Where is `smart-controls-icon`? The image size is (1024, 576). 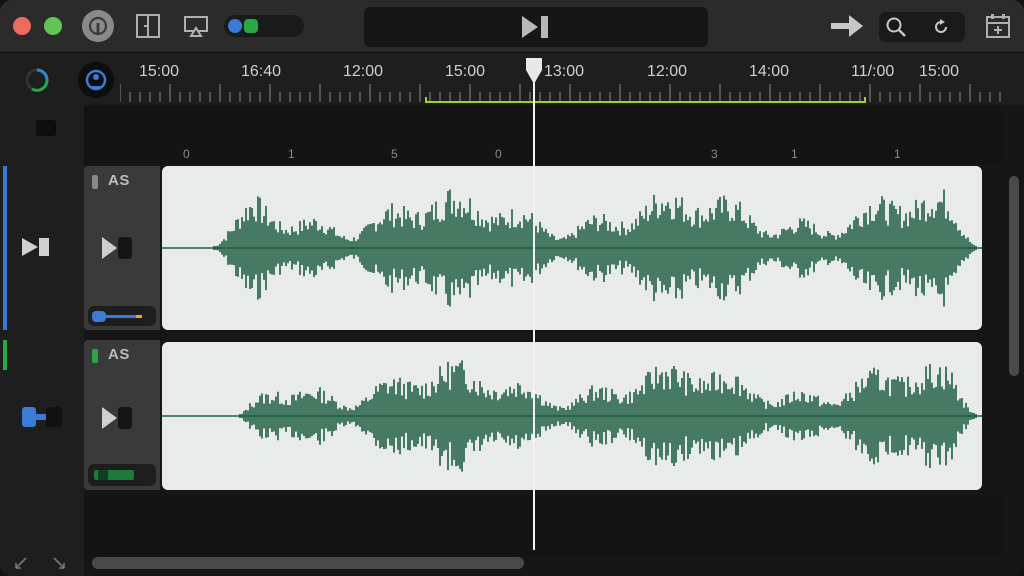 smart-controls-icon is located at coordinates (148, 26).